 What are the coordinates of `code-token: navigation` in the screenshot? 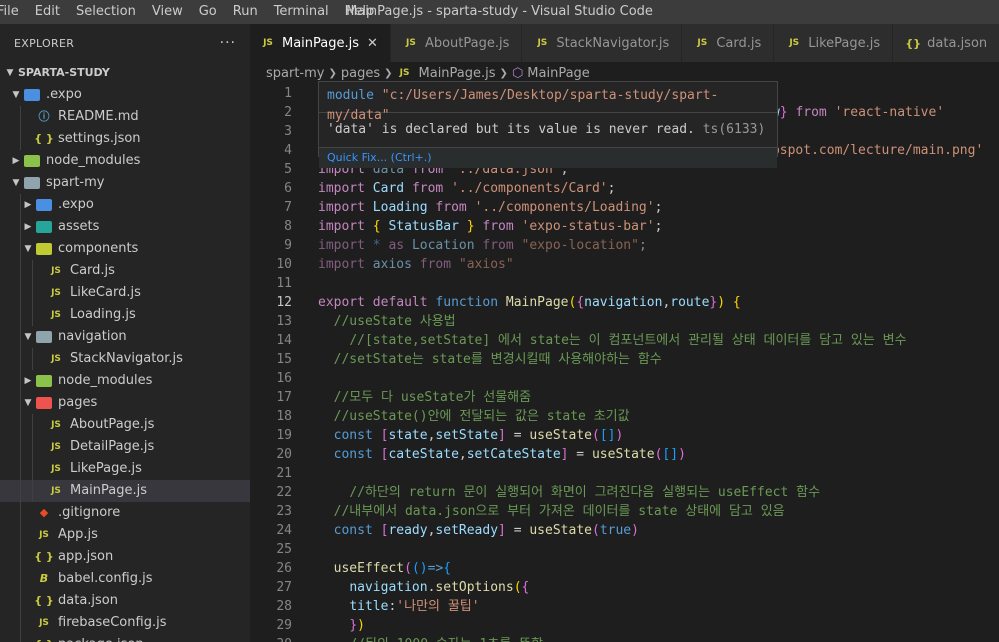 It's located at (388, 587).